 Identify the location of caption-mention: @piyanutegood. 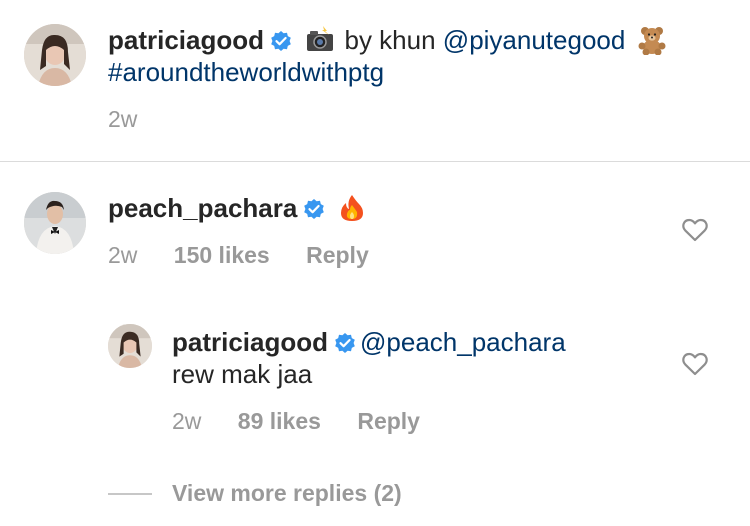
(534, 40).